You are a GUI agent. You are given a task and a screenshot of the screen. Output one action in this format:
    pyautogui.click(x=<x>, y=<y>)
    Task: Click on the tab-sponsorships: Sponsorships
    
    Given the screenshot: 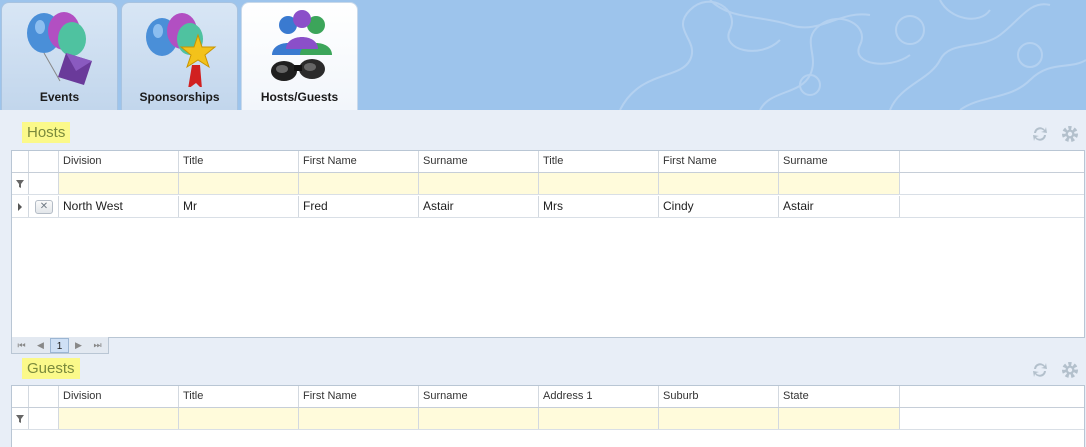 What is the action you would take?
    pyautogui.click(x=179, y=56)
    